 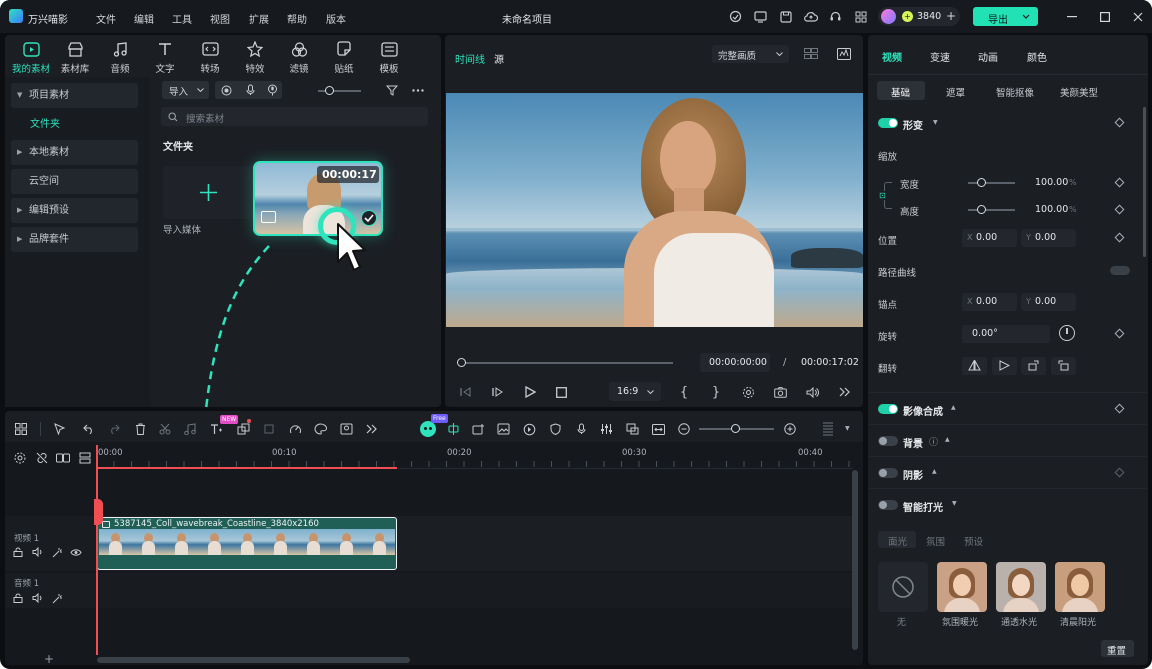 What do you see at coordinates (760, 16) in the screenshot?
I see `monitor-icon` at bounding box center [760, 16].